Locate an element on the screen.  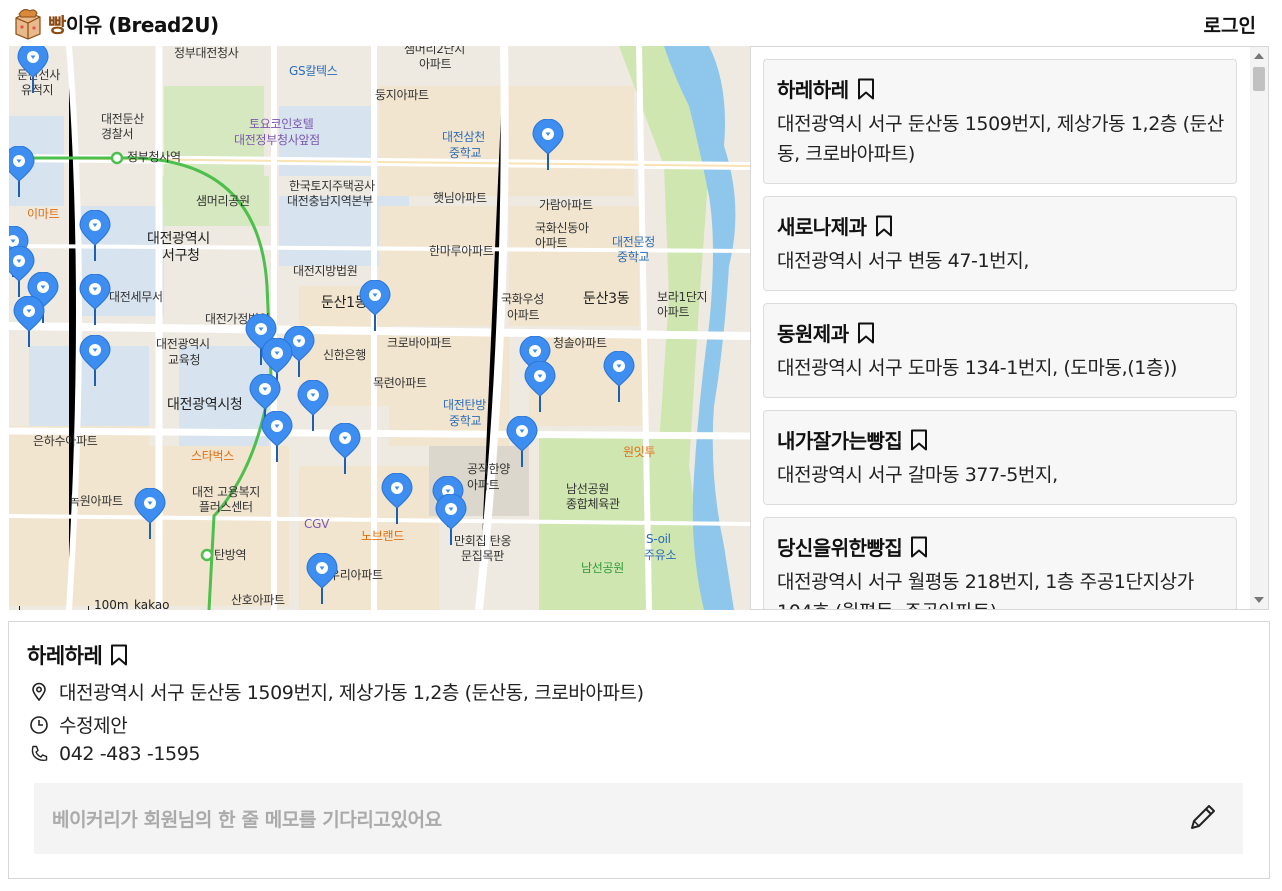
map-label: CGV is located at coordinates (316, 524).